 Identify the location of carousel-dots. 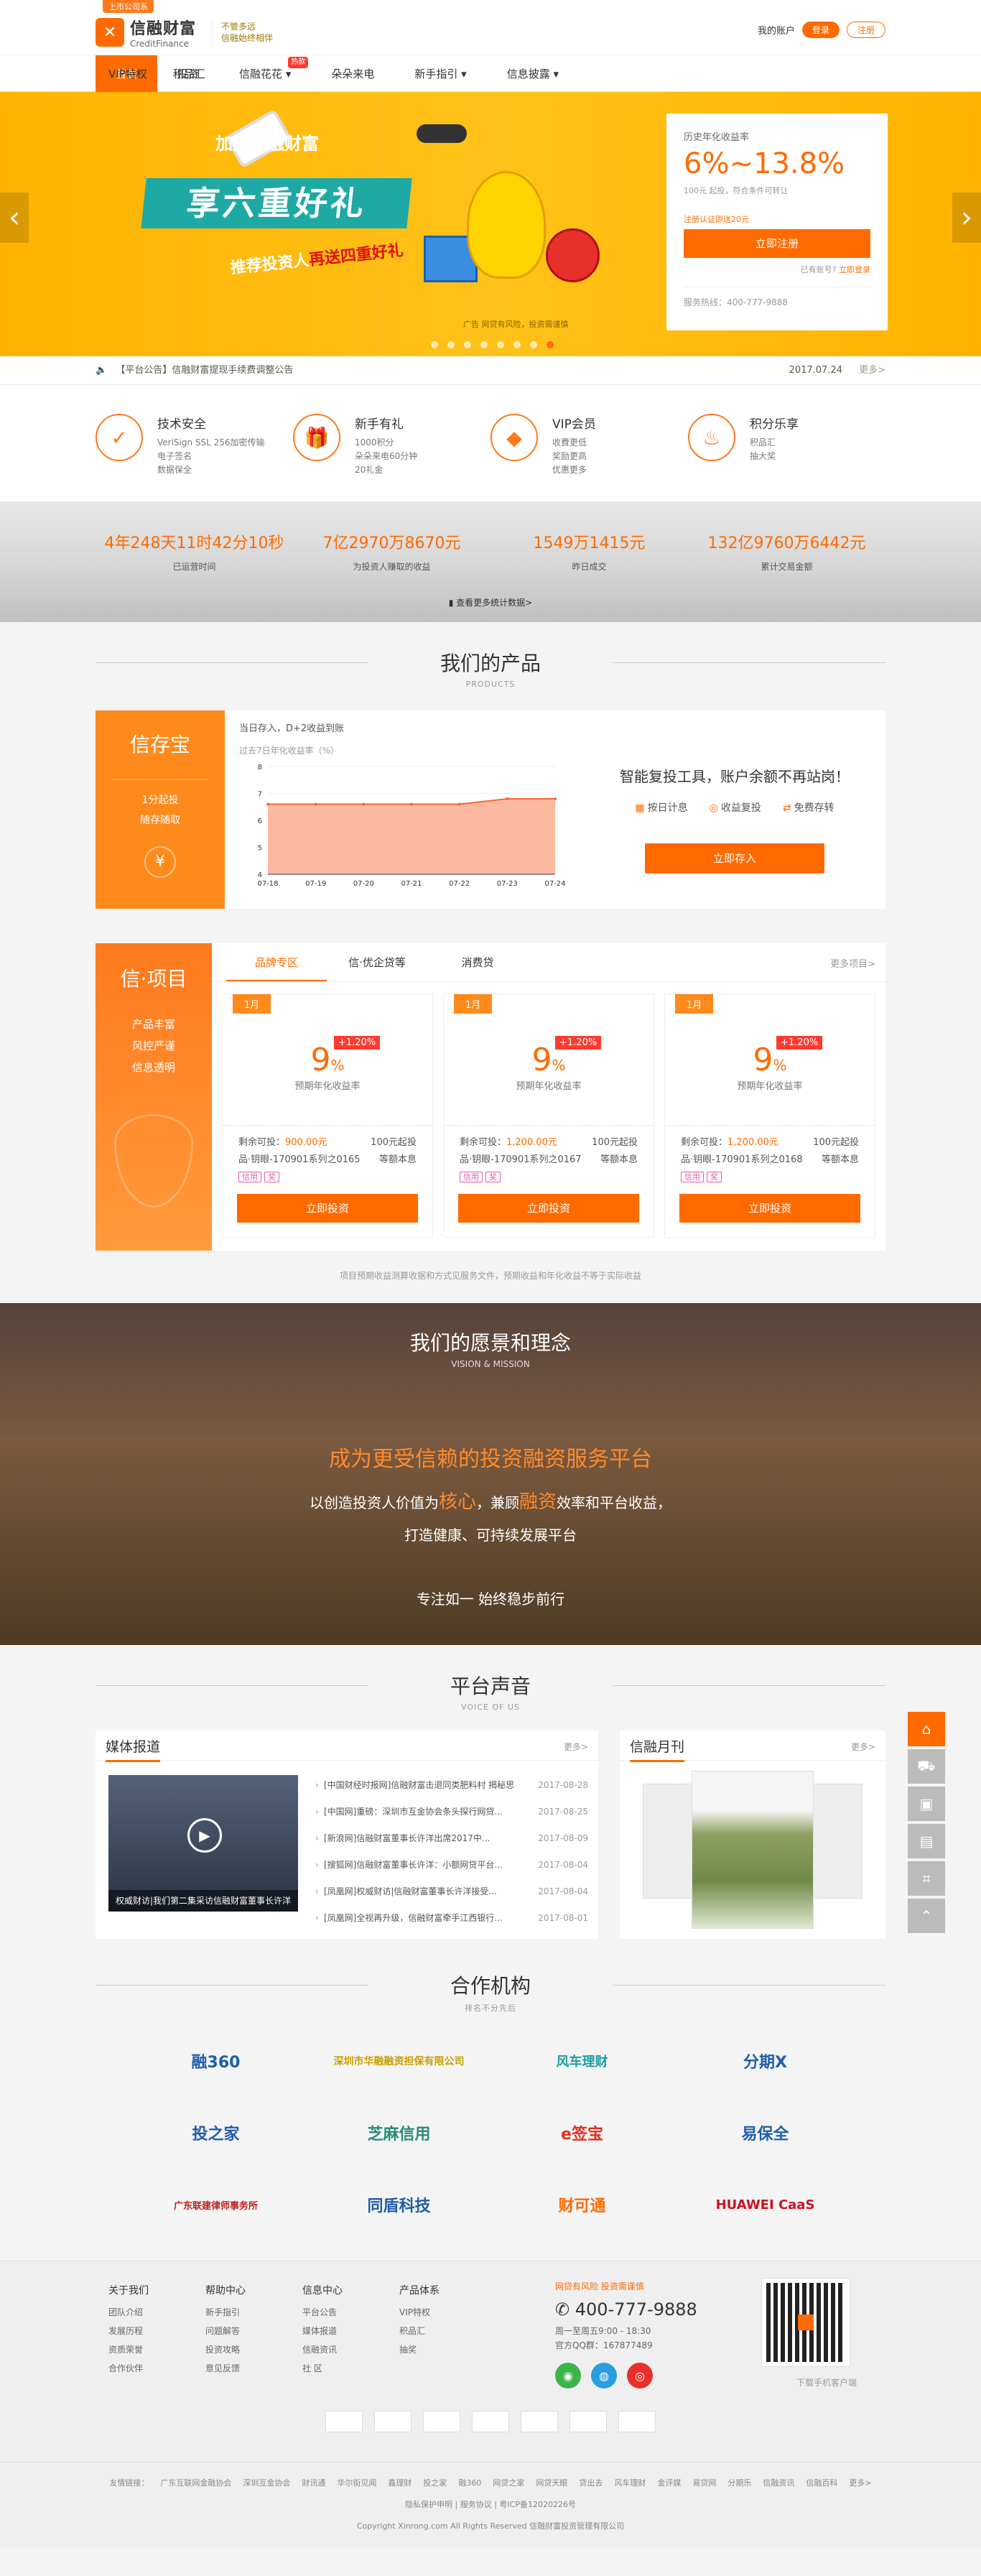
(492, 344).